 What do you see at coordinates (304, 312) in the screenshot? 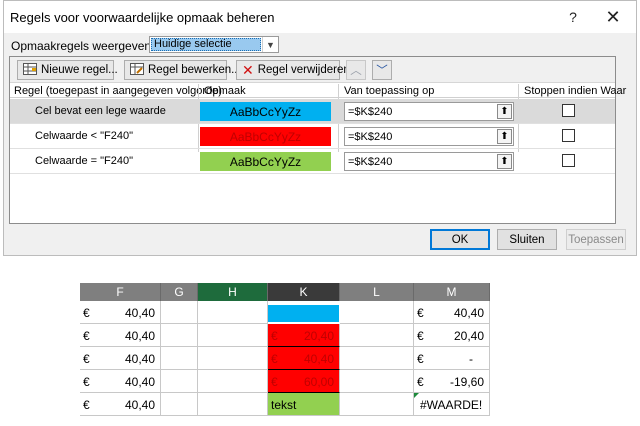
I see `cell-k` at bounding box center [304, 312].